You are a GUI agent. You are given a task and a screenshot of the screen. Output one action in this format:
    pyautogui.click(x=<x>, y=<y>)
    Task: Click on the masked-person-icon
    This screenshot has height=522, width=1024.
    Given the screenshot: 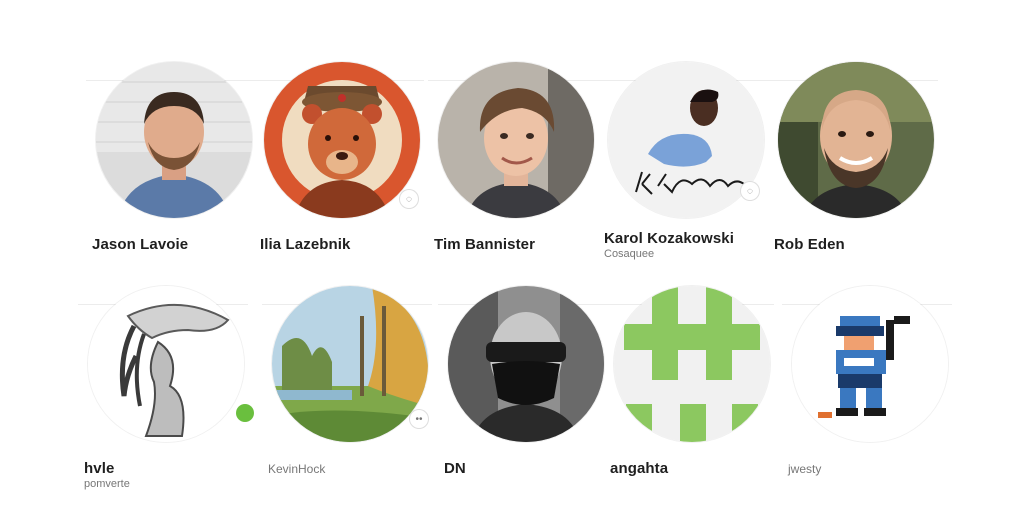 What is the action you would take?
    pyautogui.click(x=526, y=364)
    